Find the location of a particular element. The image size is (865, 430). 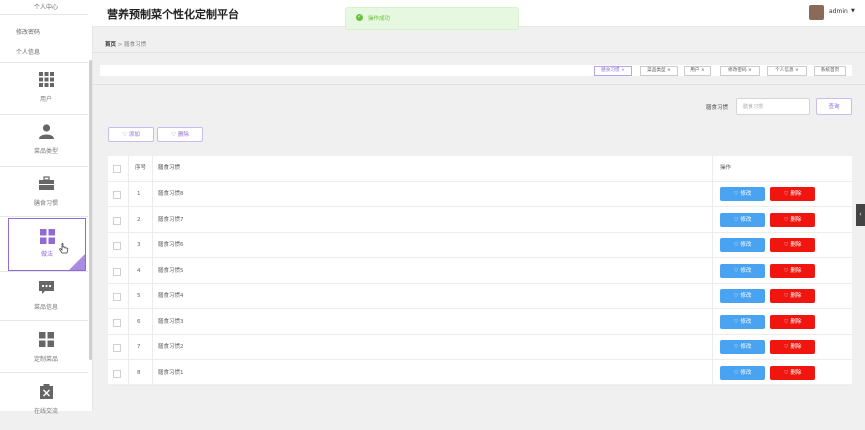

sidebar-item-dish-info: 菜品信息 is located at coordinates (46, 300).